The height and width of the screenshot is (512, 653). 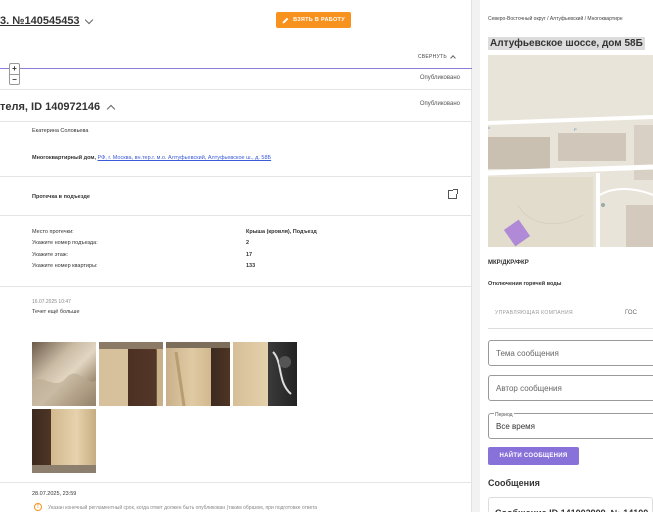 What do you see at coordinates (566, 43) in the screenshot?
I see `object-title: Алтуфьевское шоссе, дом 58Б` at bounding box center [566, 43].